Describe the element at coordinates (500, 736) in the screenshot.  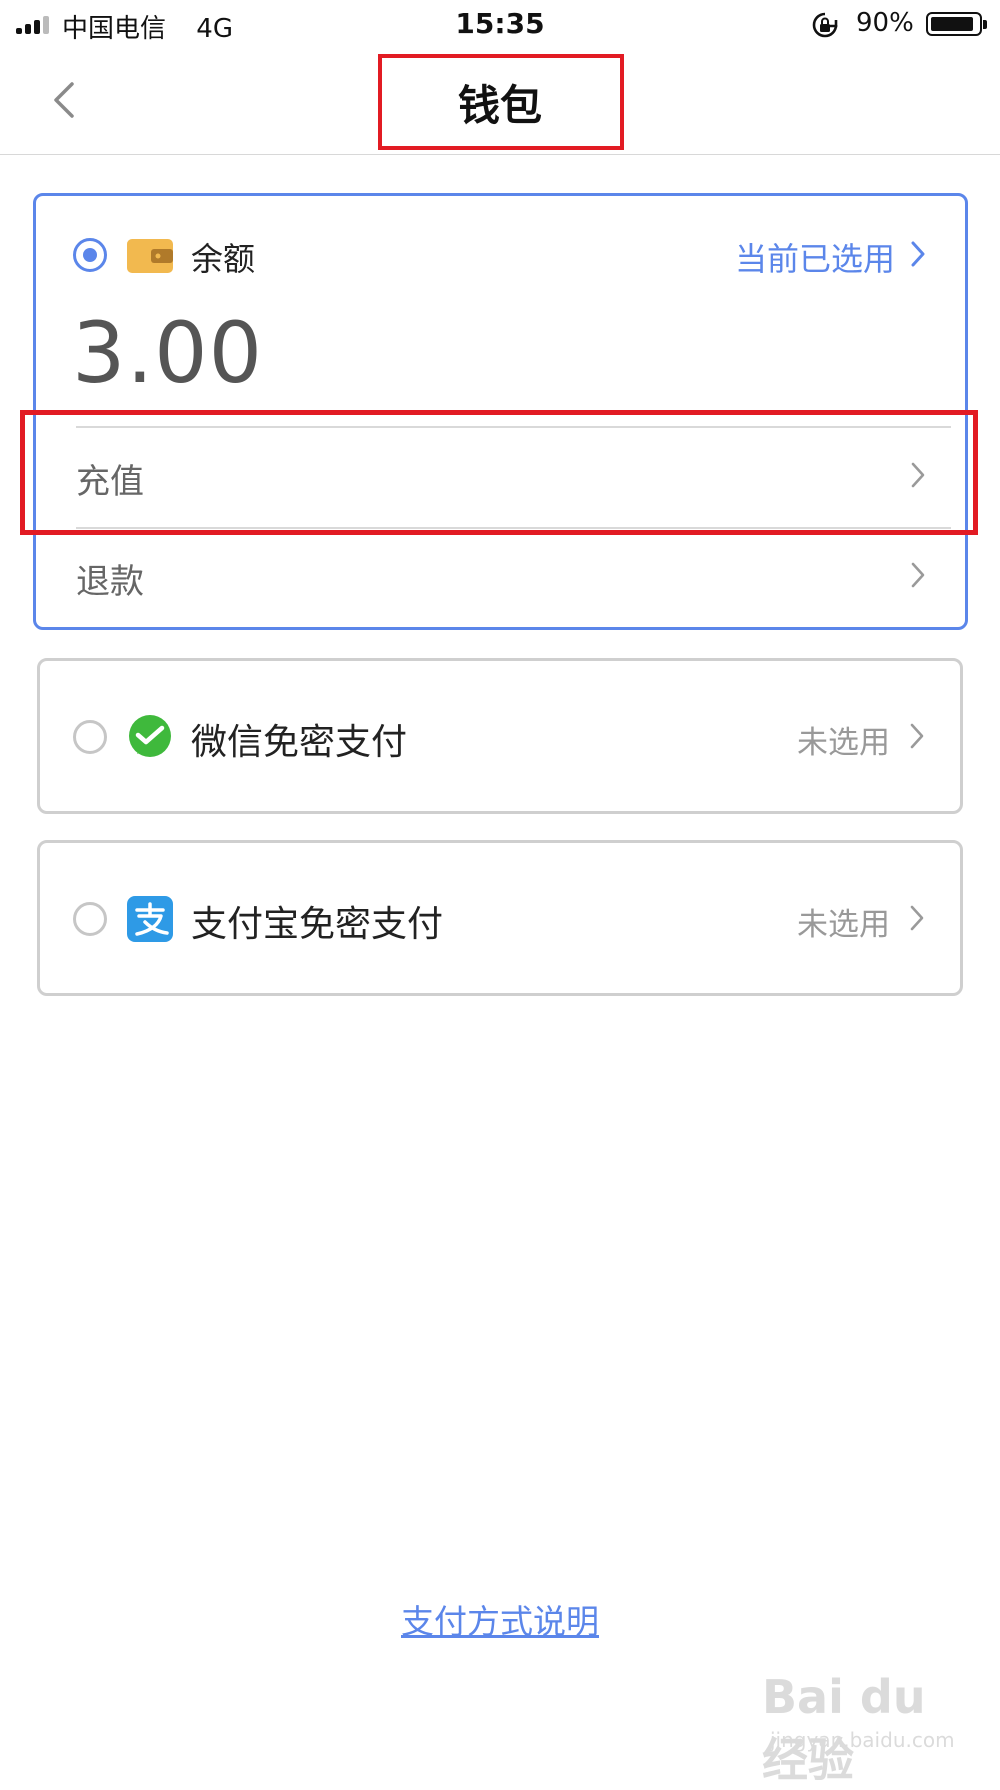
I see `wechat-pay-card: 微信免密支付 未选用` at that location.